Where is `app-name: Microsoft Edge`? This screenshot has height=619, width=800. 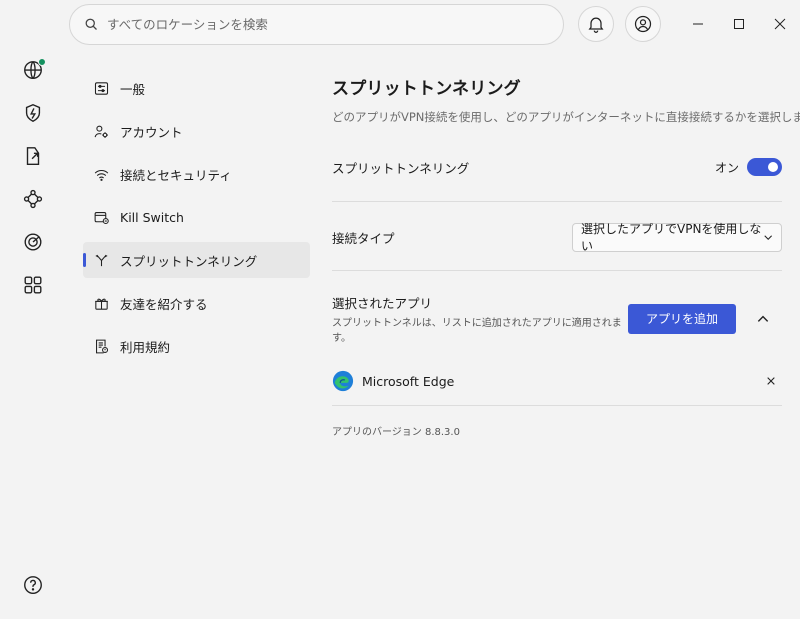
app-name: Microsoft Edge is located at coordinates (408, 381).